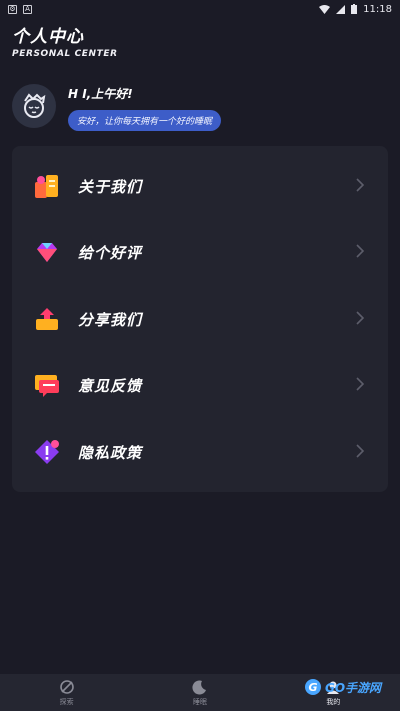 This screenshot has height=711, width=400. Describe the element at coordinates (110, 186) in the screenshot. I see `menu-item-label: 关于我们` at that location.